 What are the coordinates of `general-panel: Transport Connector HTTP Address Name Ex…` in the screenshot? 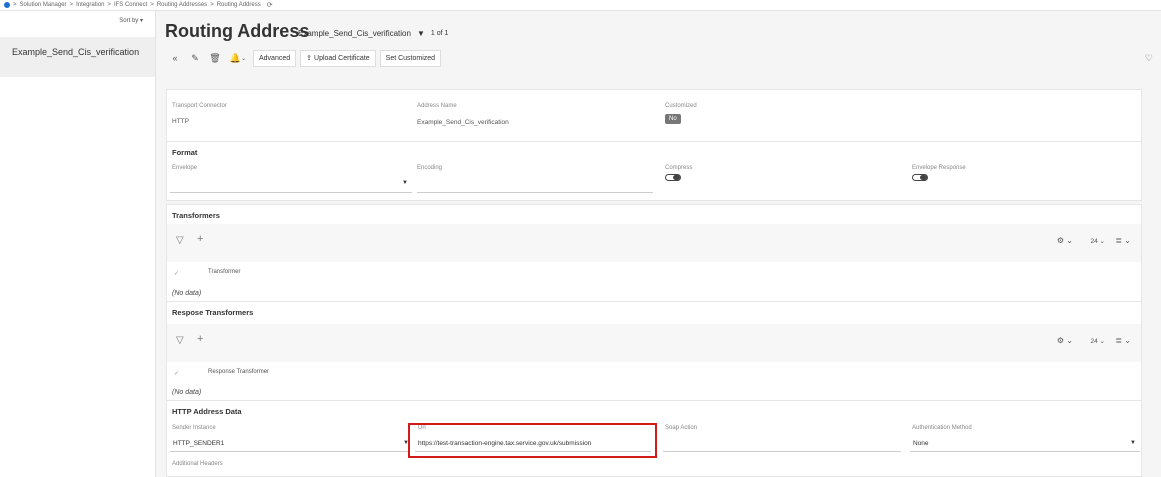 It's located at (654, 117).